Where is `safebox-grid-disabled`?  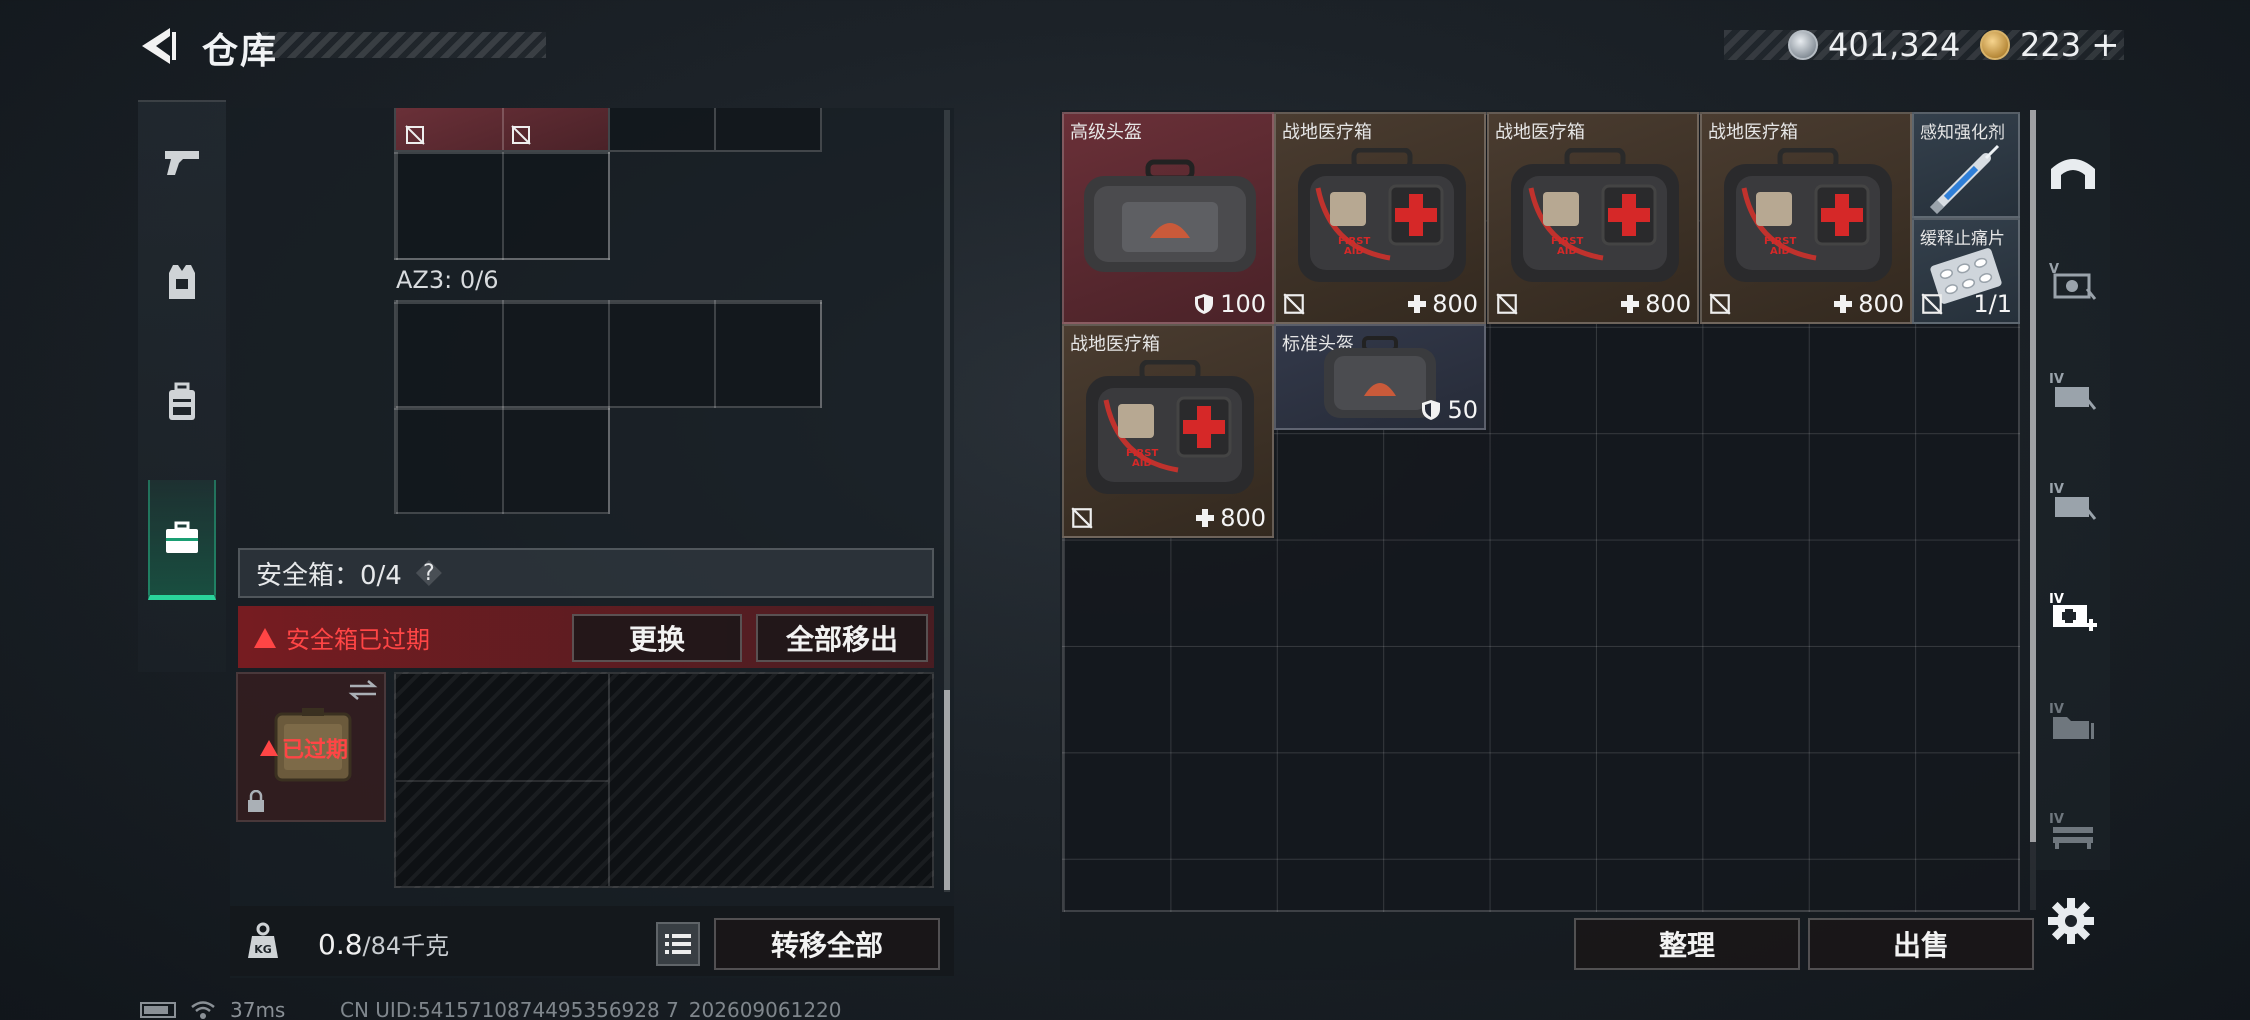
safebox-grid-disabled is located at coordinates (664, 780).